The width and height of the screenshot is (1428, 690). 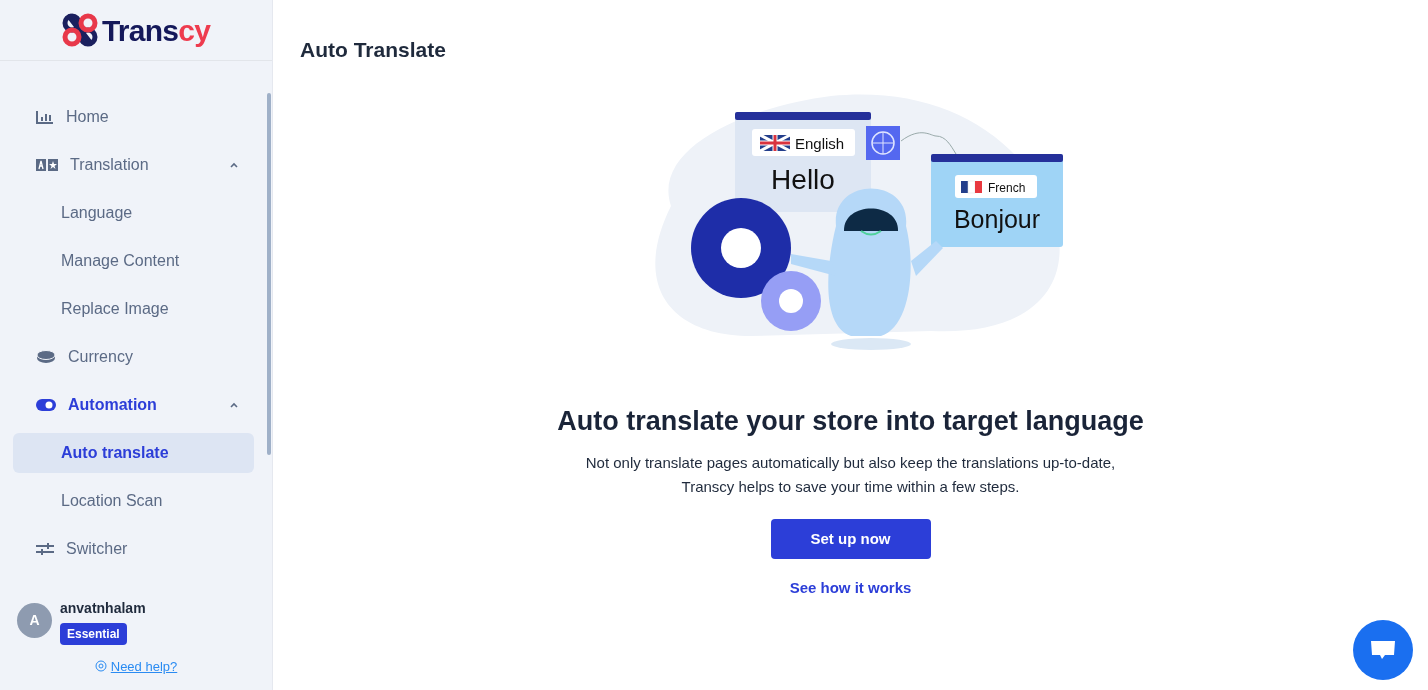 What do you see at coordinates (850, 421) in the screenshot?
I see `section-heading: Auto translate your store into target language` at bounding box center [850, 421].